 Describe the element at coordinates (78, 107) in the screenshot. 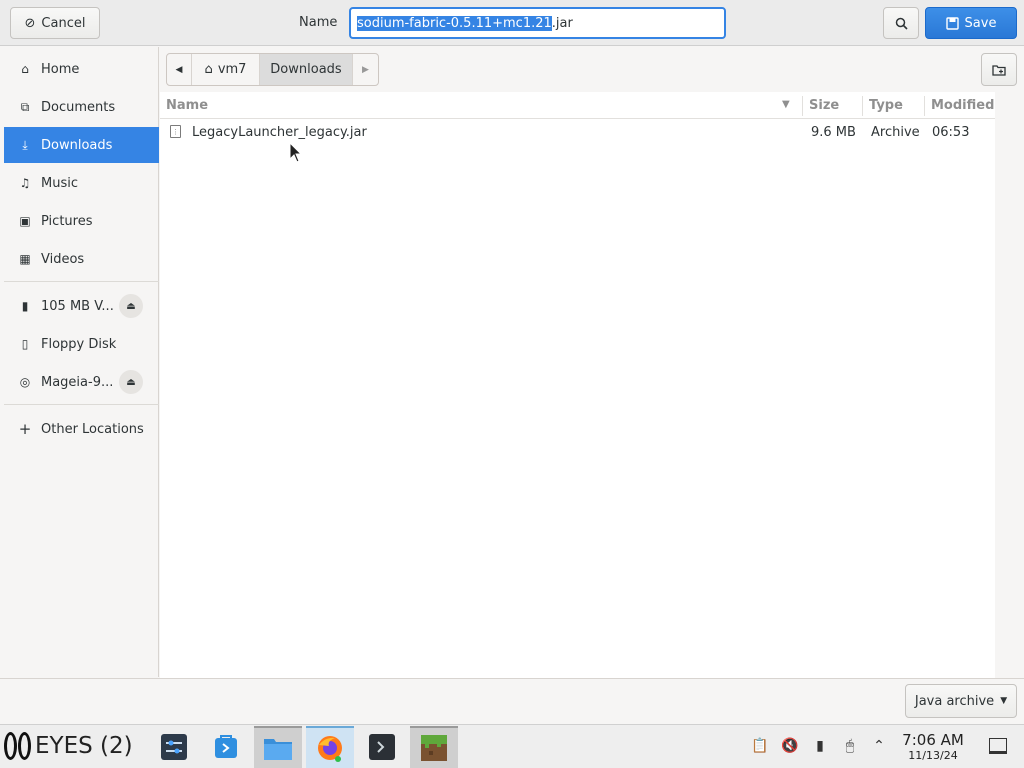

I see `sidebar-item-label: Documents` at that location.